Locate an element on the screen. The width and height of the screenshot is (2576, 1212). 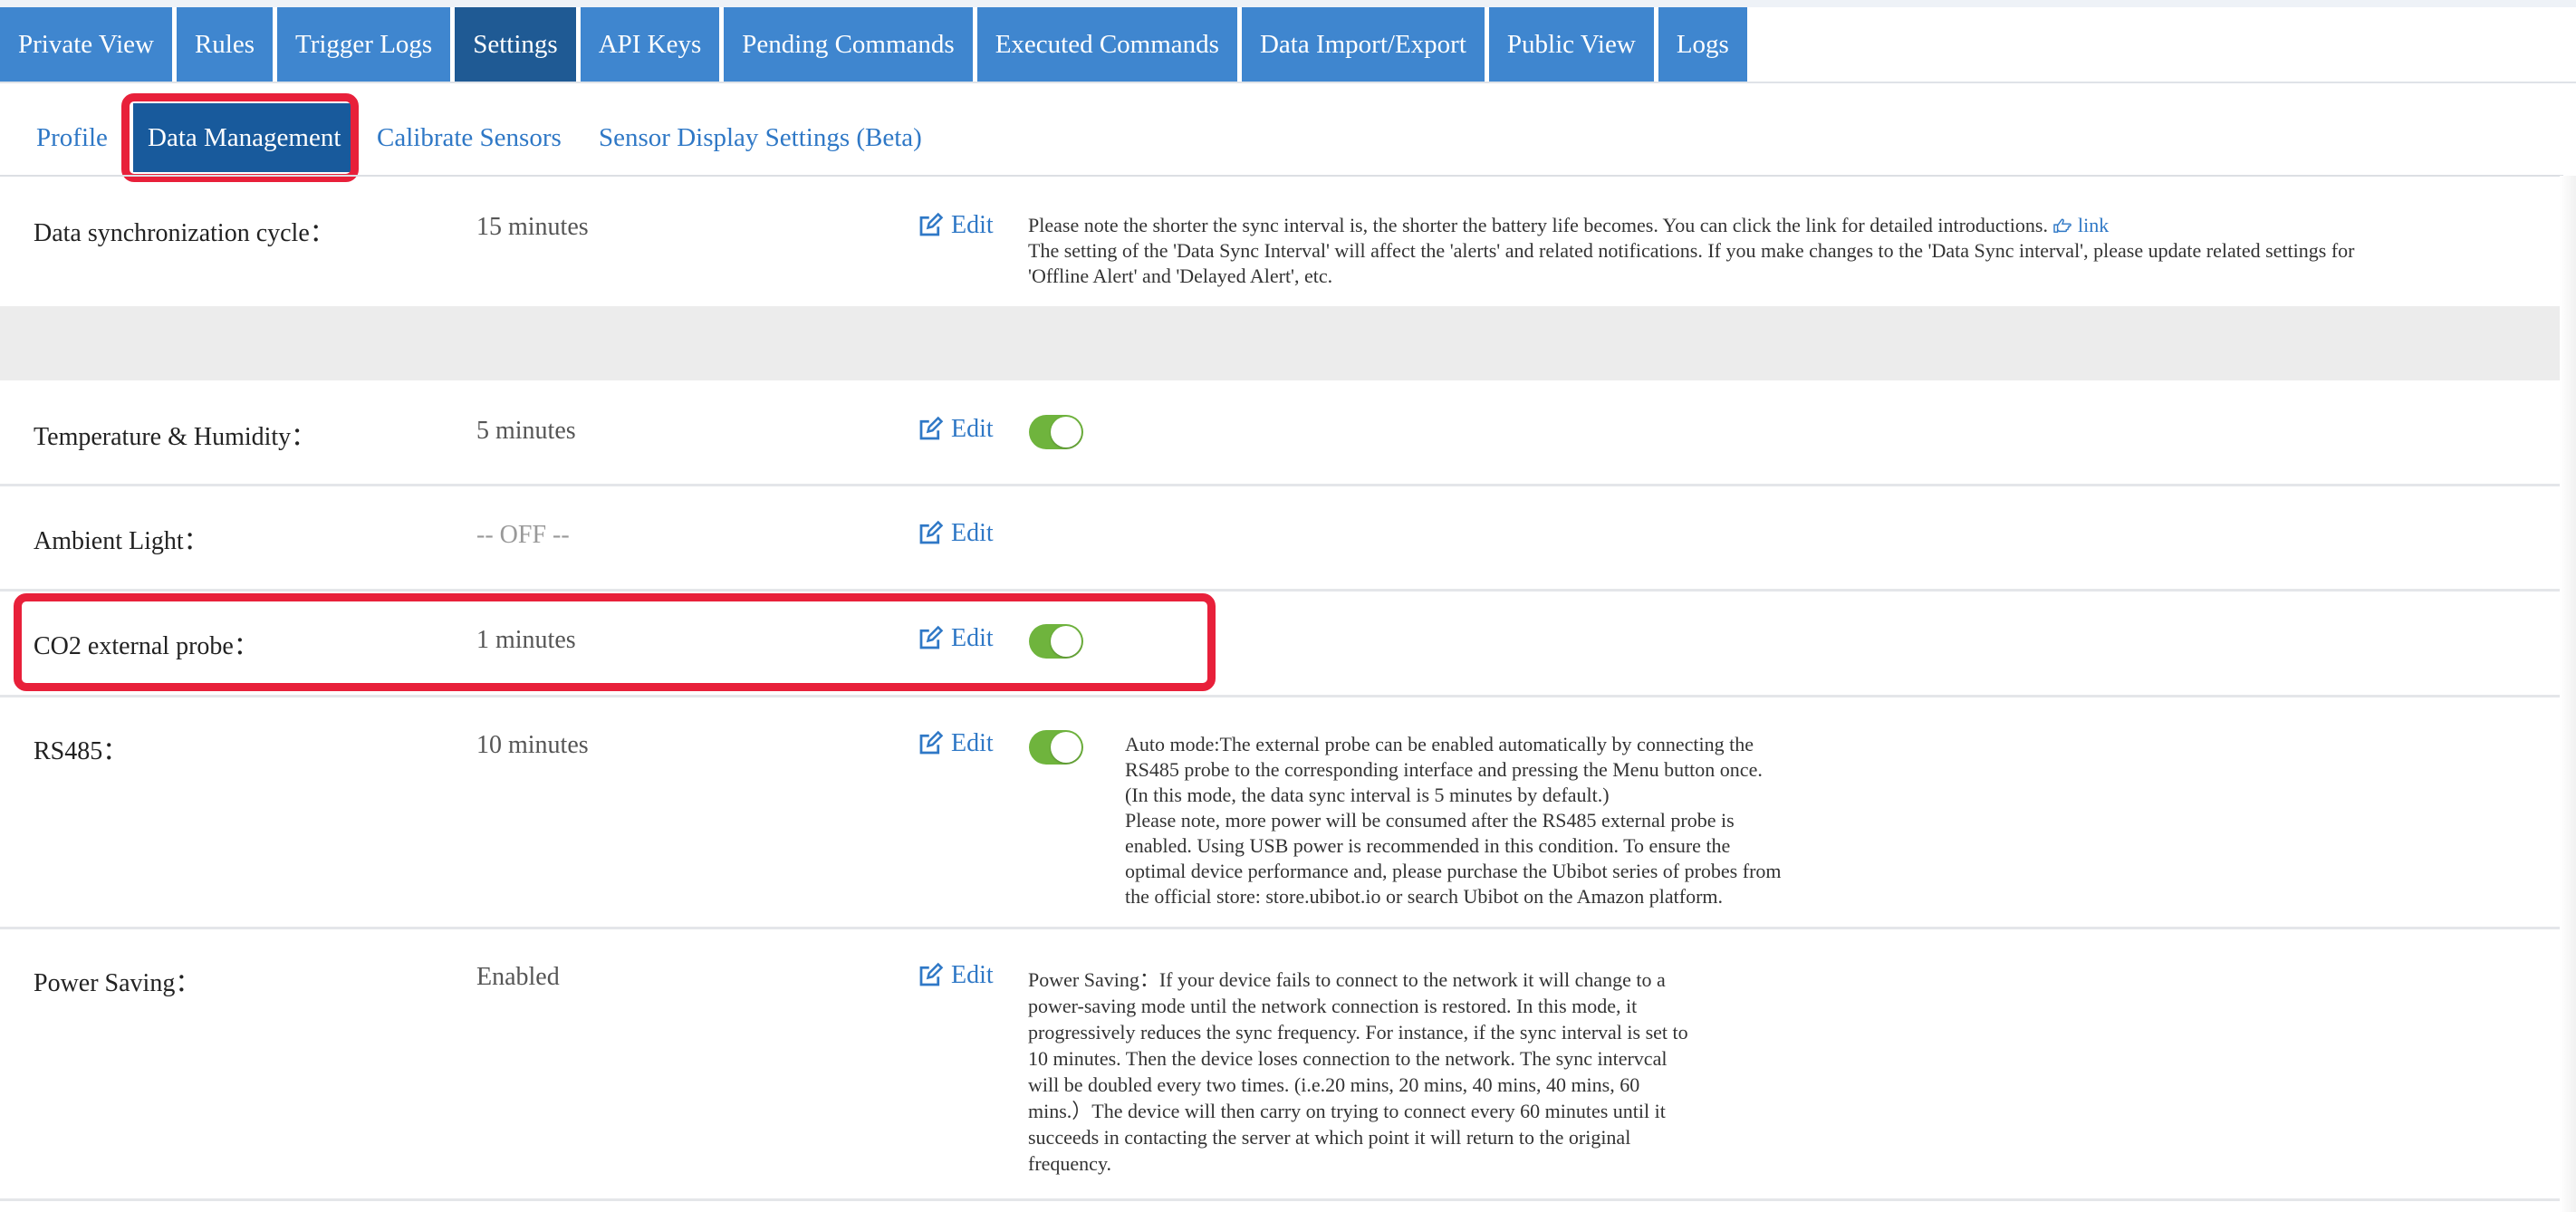
highlight-box-co2-row is located at coordinates (615, 642).